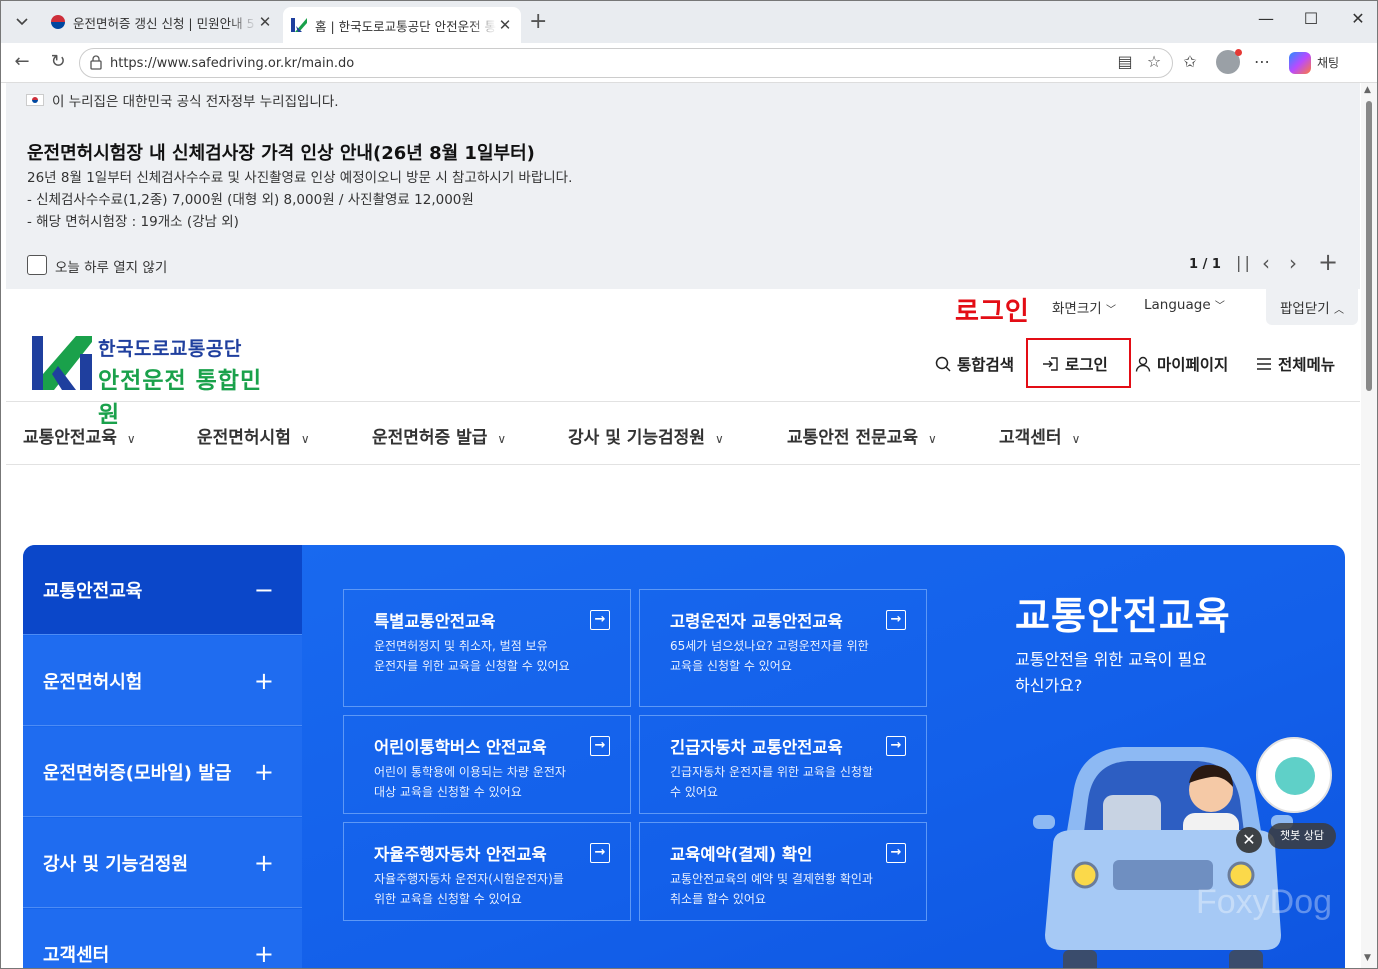 The image size is (1378, 969). Describe the element at coordinates (646, 435) in the screenshot. I see `gnb-item-instructor: 강사 및 기능검정원 ∨` at that location.